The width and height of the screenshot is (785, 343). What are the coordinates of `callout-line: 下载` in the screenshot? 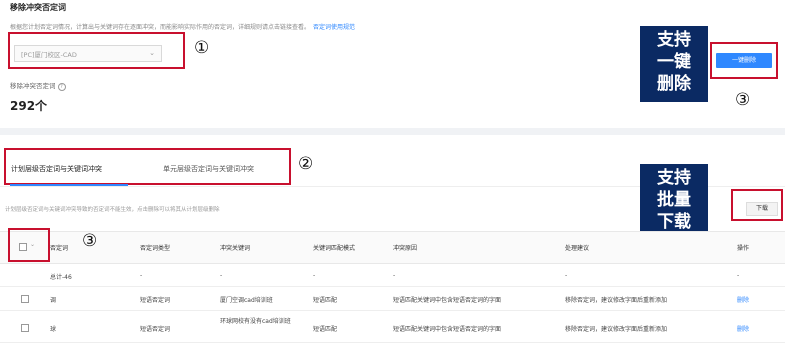 It's located at (674, 222).